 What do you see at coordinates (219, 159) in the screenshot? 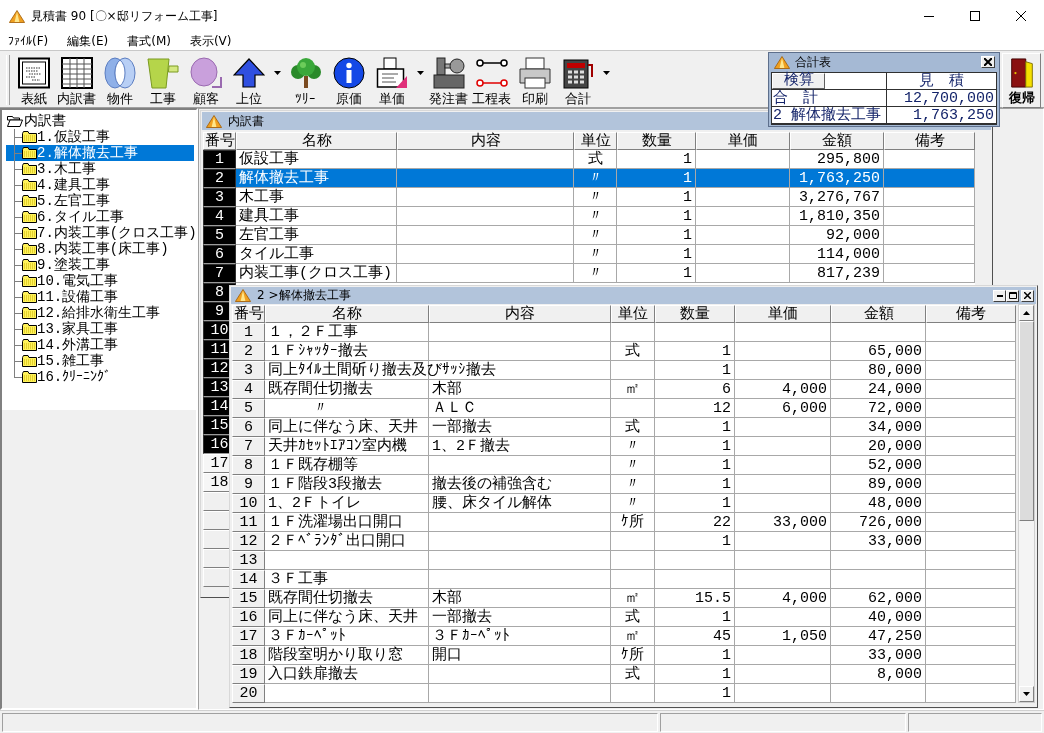
I see `row-number: 1` at bounding box center [219, 159].